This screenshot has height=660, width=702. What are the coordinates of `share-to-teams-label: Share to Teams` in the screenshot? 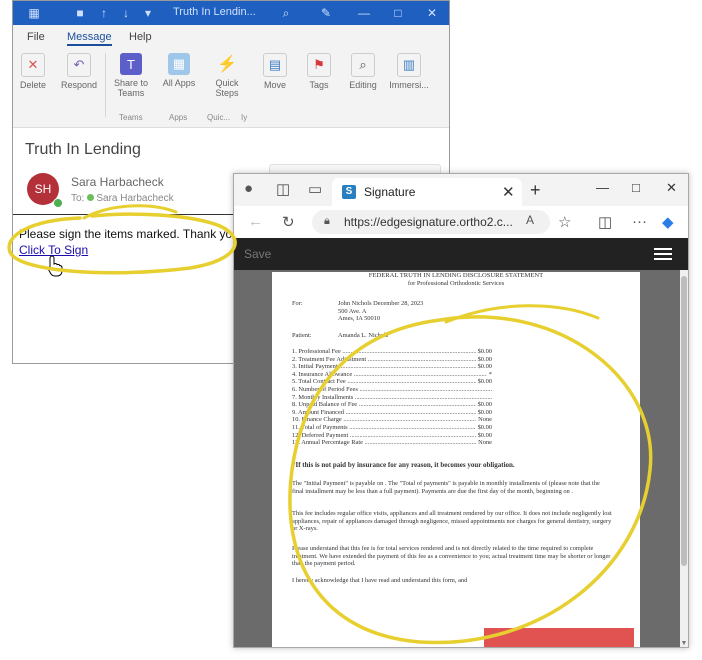 It's located at (131, 88).